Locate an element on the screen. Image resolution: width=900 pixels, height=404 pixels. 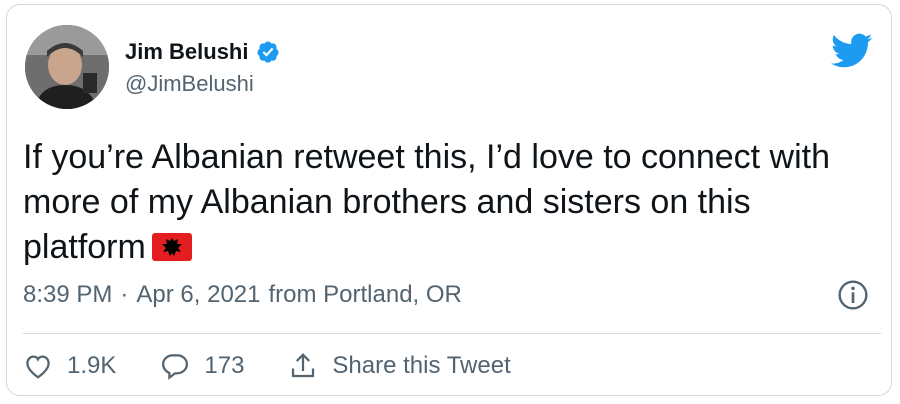
share-label: Share this Tweet is located at coordinates (421, 365).